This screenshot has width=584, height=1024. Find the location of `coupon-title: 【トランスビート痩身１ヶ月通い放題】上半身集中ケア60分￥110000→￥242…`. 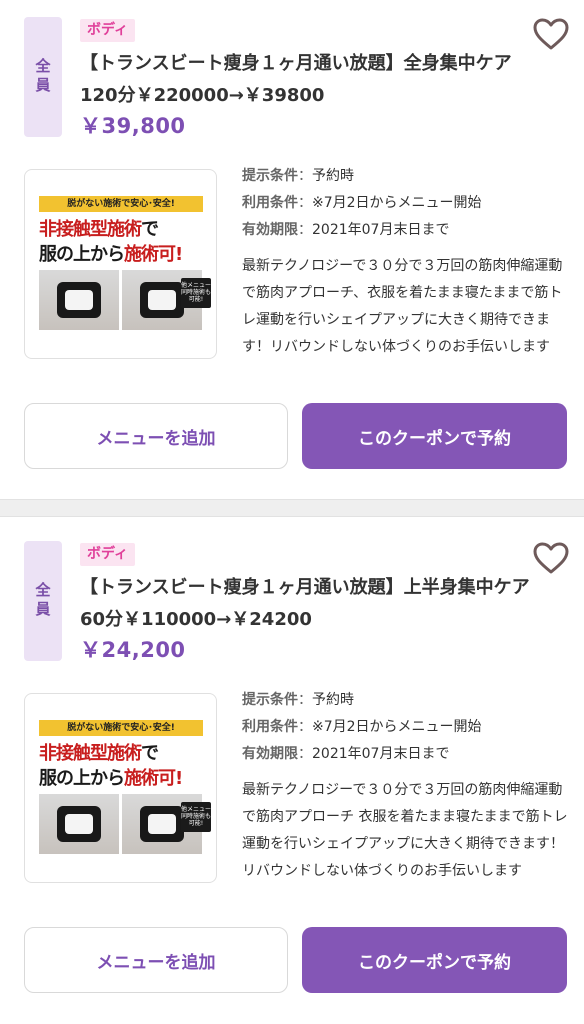

coupon-title: 【トランスビート痩身１ヶ月通い放題】上半身集中ケア60分￥110000→￥242… is located at coordinates (305, 603).